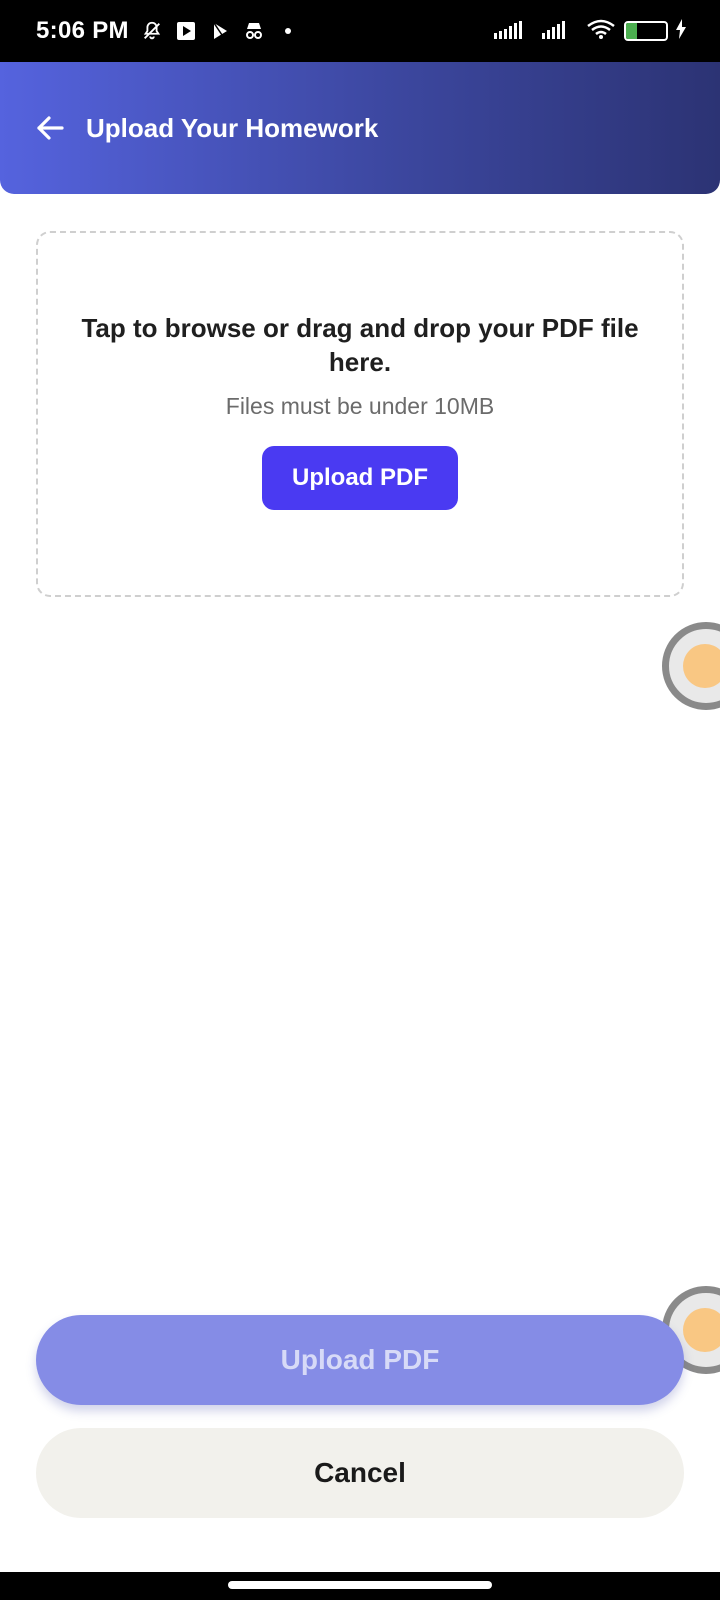 Image resolution: width=720 pixels, height=1600 pixels. I want to click on cancel-button: Cancel, so click(360, 1473).